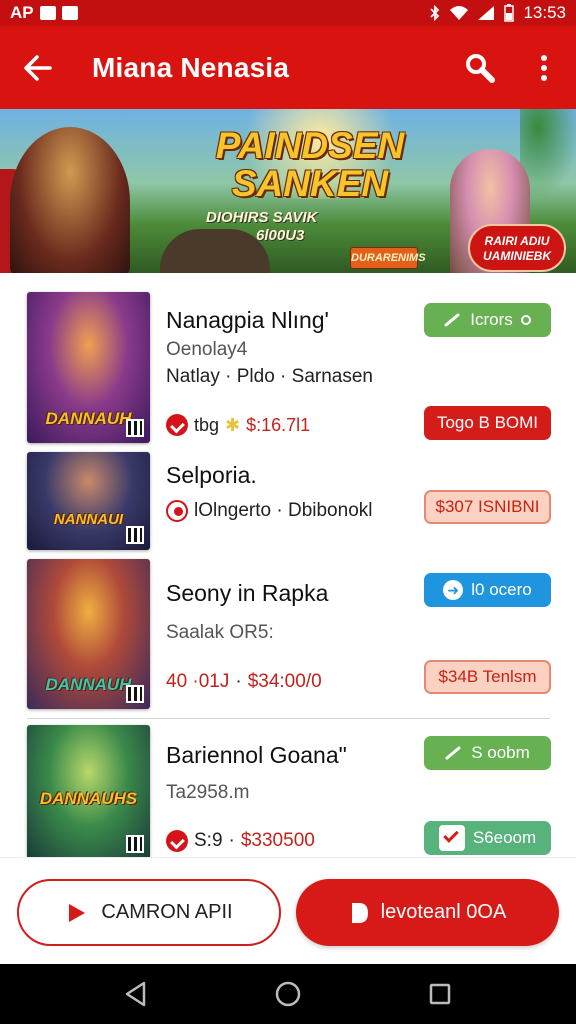 This screenshot has width=576, height=1024. What do you see at coordinates (487, 507) in the screenshot?
I see `price-button: $307 ISNIBNI` at bounding box center [487, 507].